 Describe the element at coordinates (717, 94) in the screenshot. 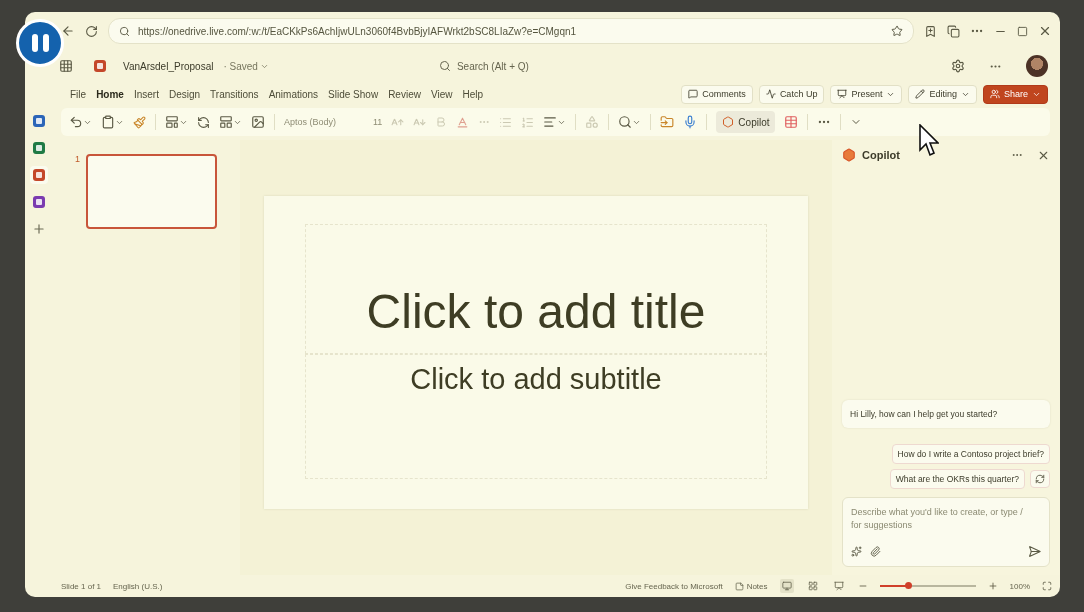

I see `action-button: Comments` at that location.